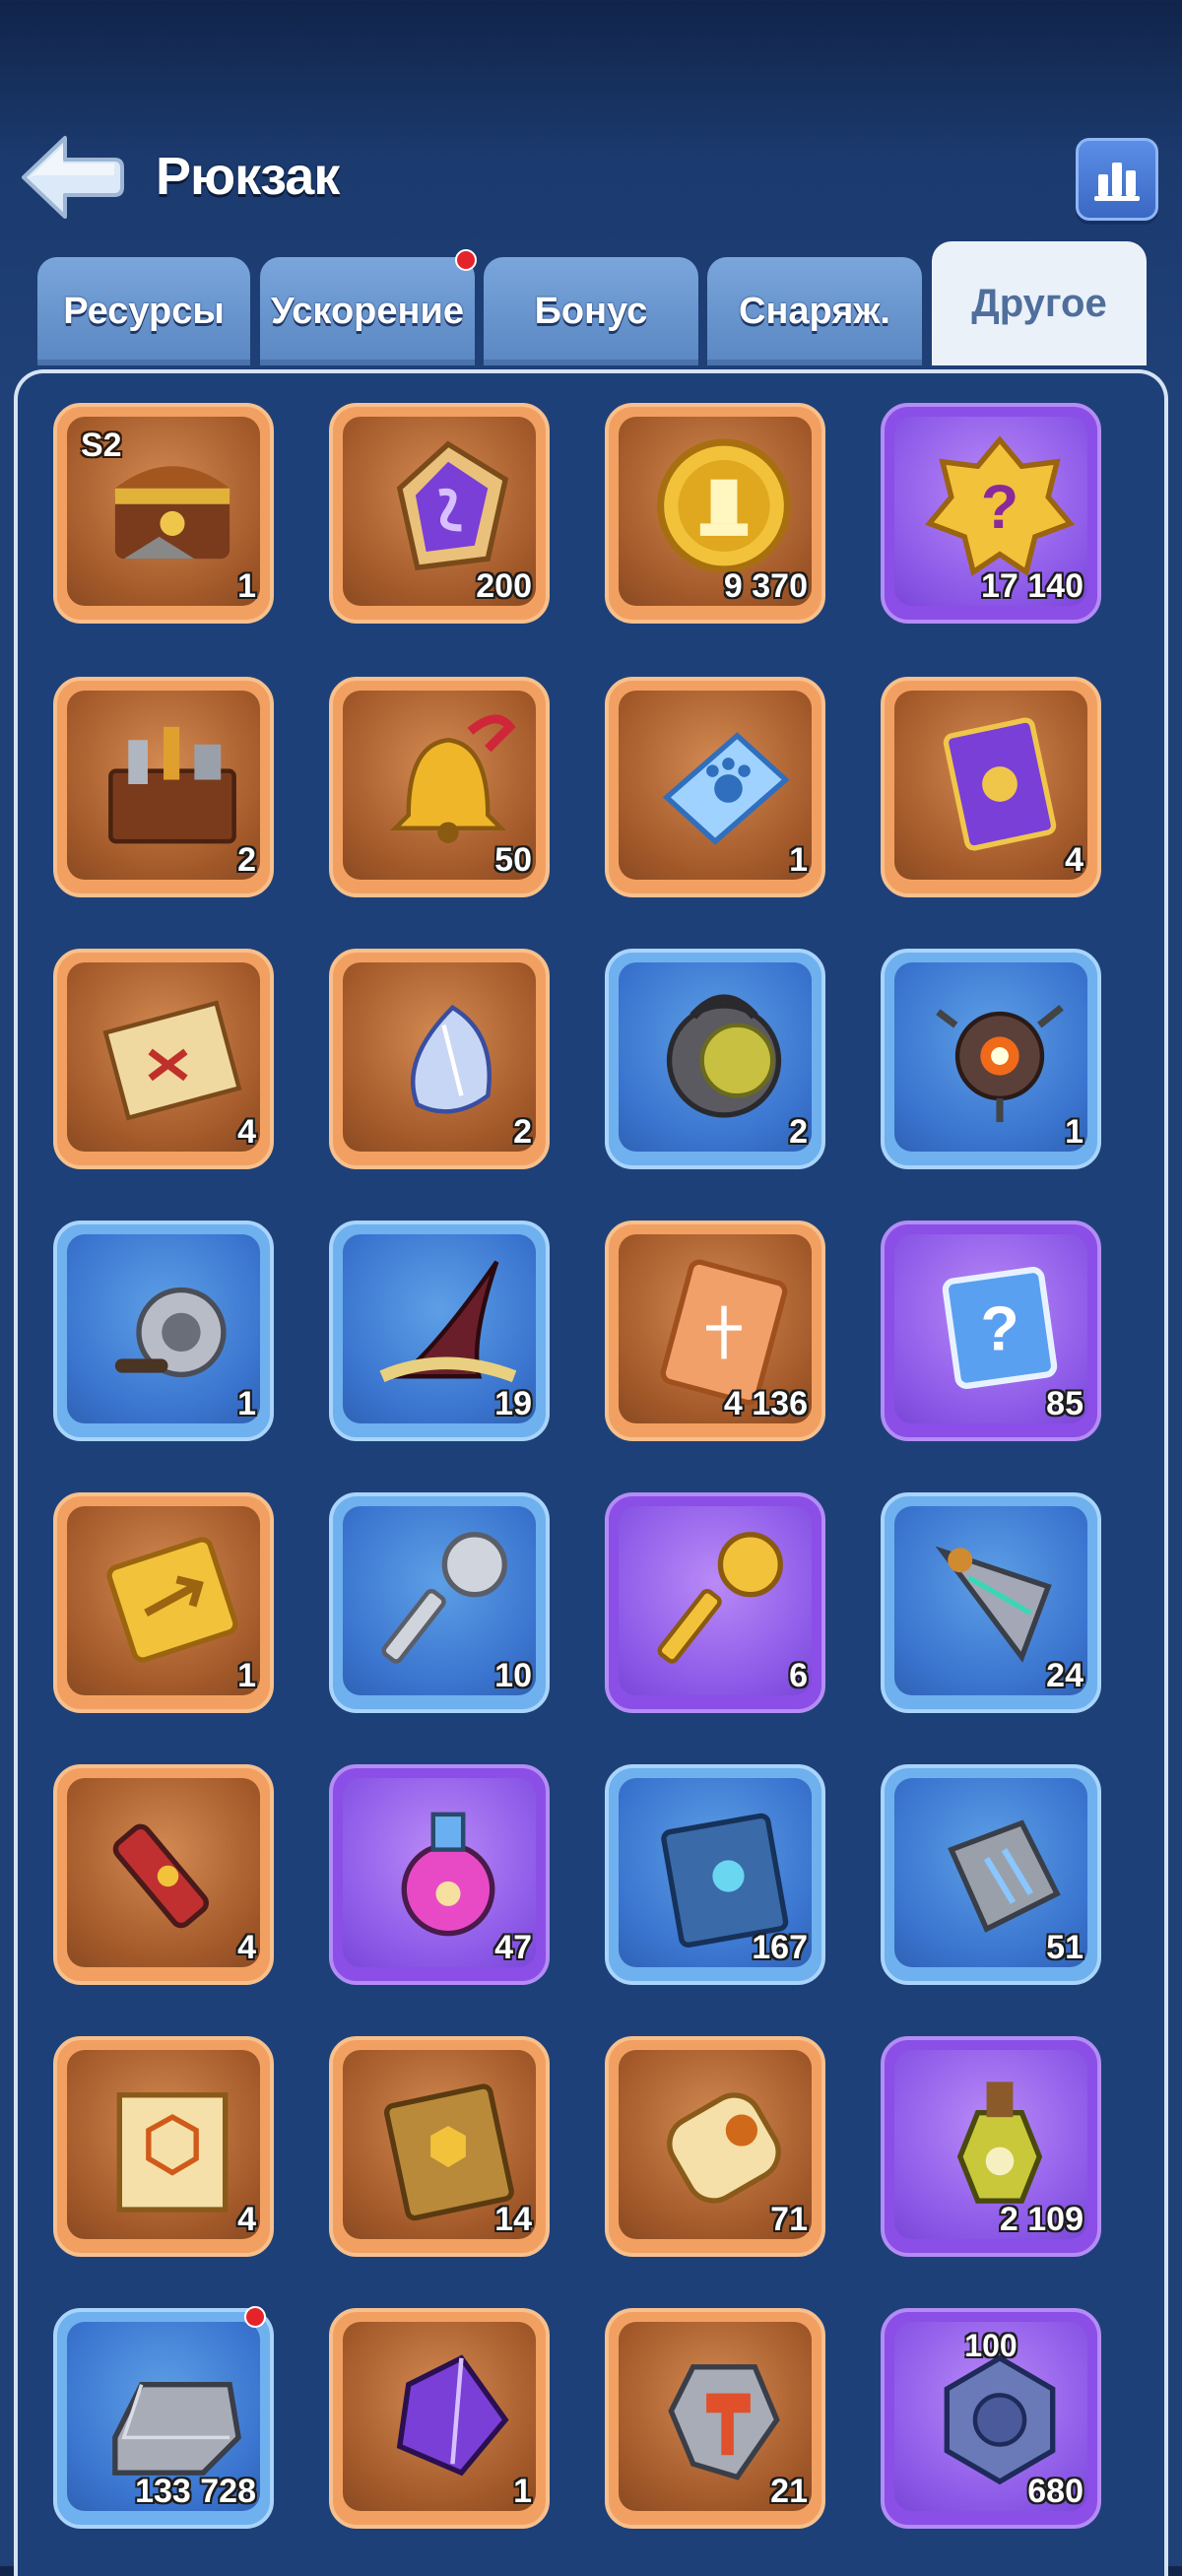 This screenshot has height=2576, width=1182. I want to click on item-count: 133 728, so click(195, 2492).